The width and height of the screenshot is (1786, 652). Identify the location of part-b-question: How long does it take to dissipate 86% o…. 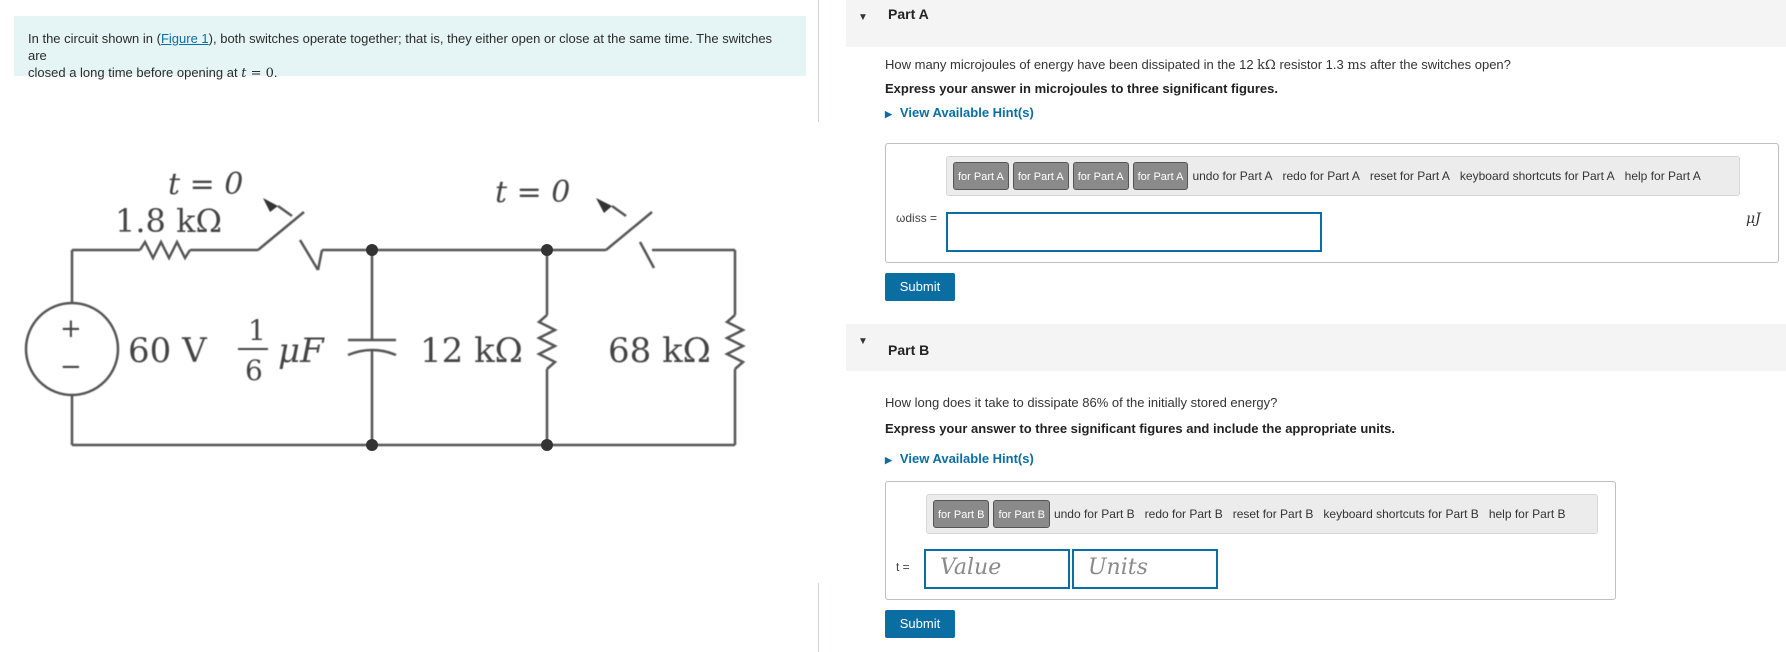
(1081, 402).